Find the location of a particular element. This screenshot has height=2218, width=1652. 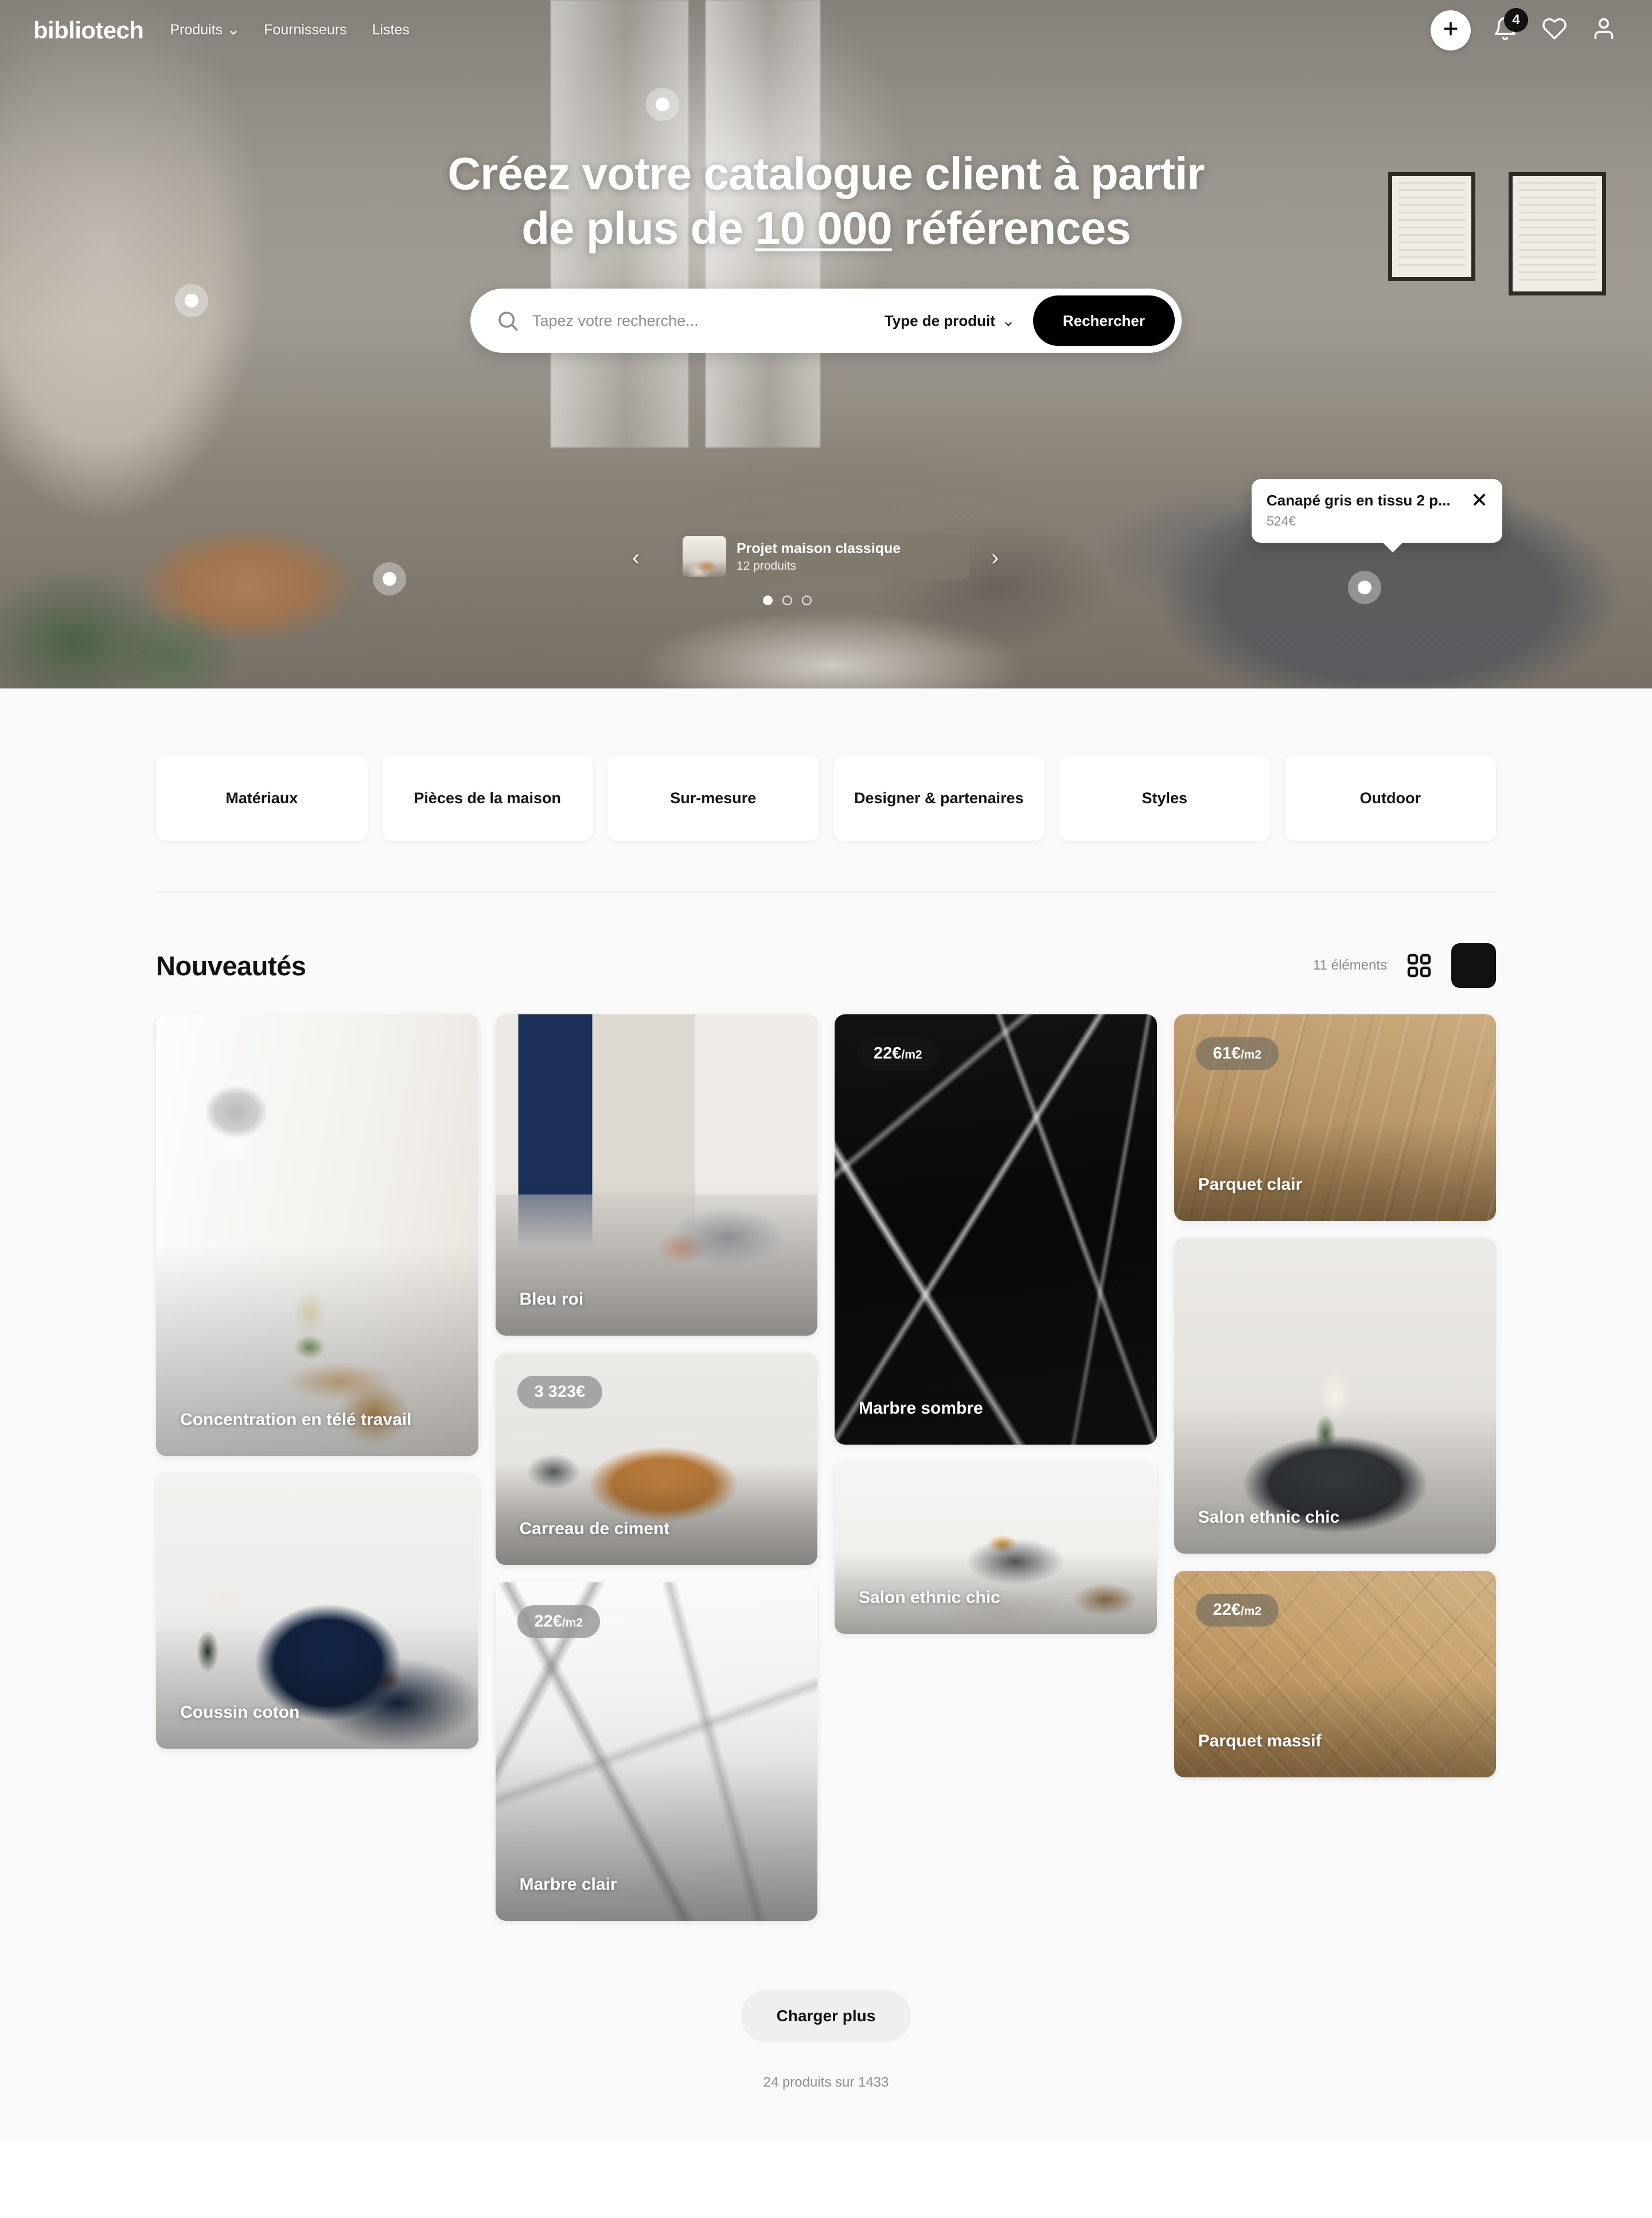

hero-title-line1: Créez votre catalogue client à partir is located at coordinates (826, 173).